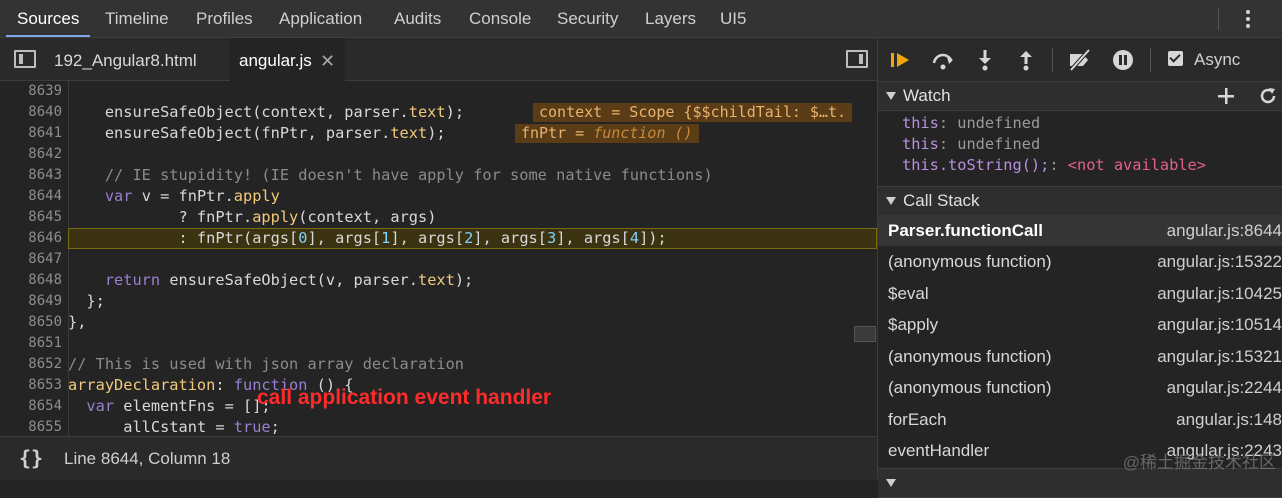  What do you see at coordinates (1080, 201) in the screenshot?
I see `callstack-section-header: Call Stack` at bounding box center [1080, 201].